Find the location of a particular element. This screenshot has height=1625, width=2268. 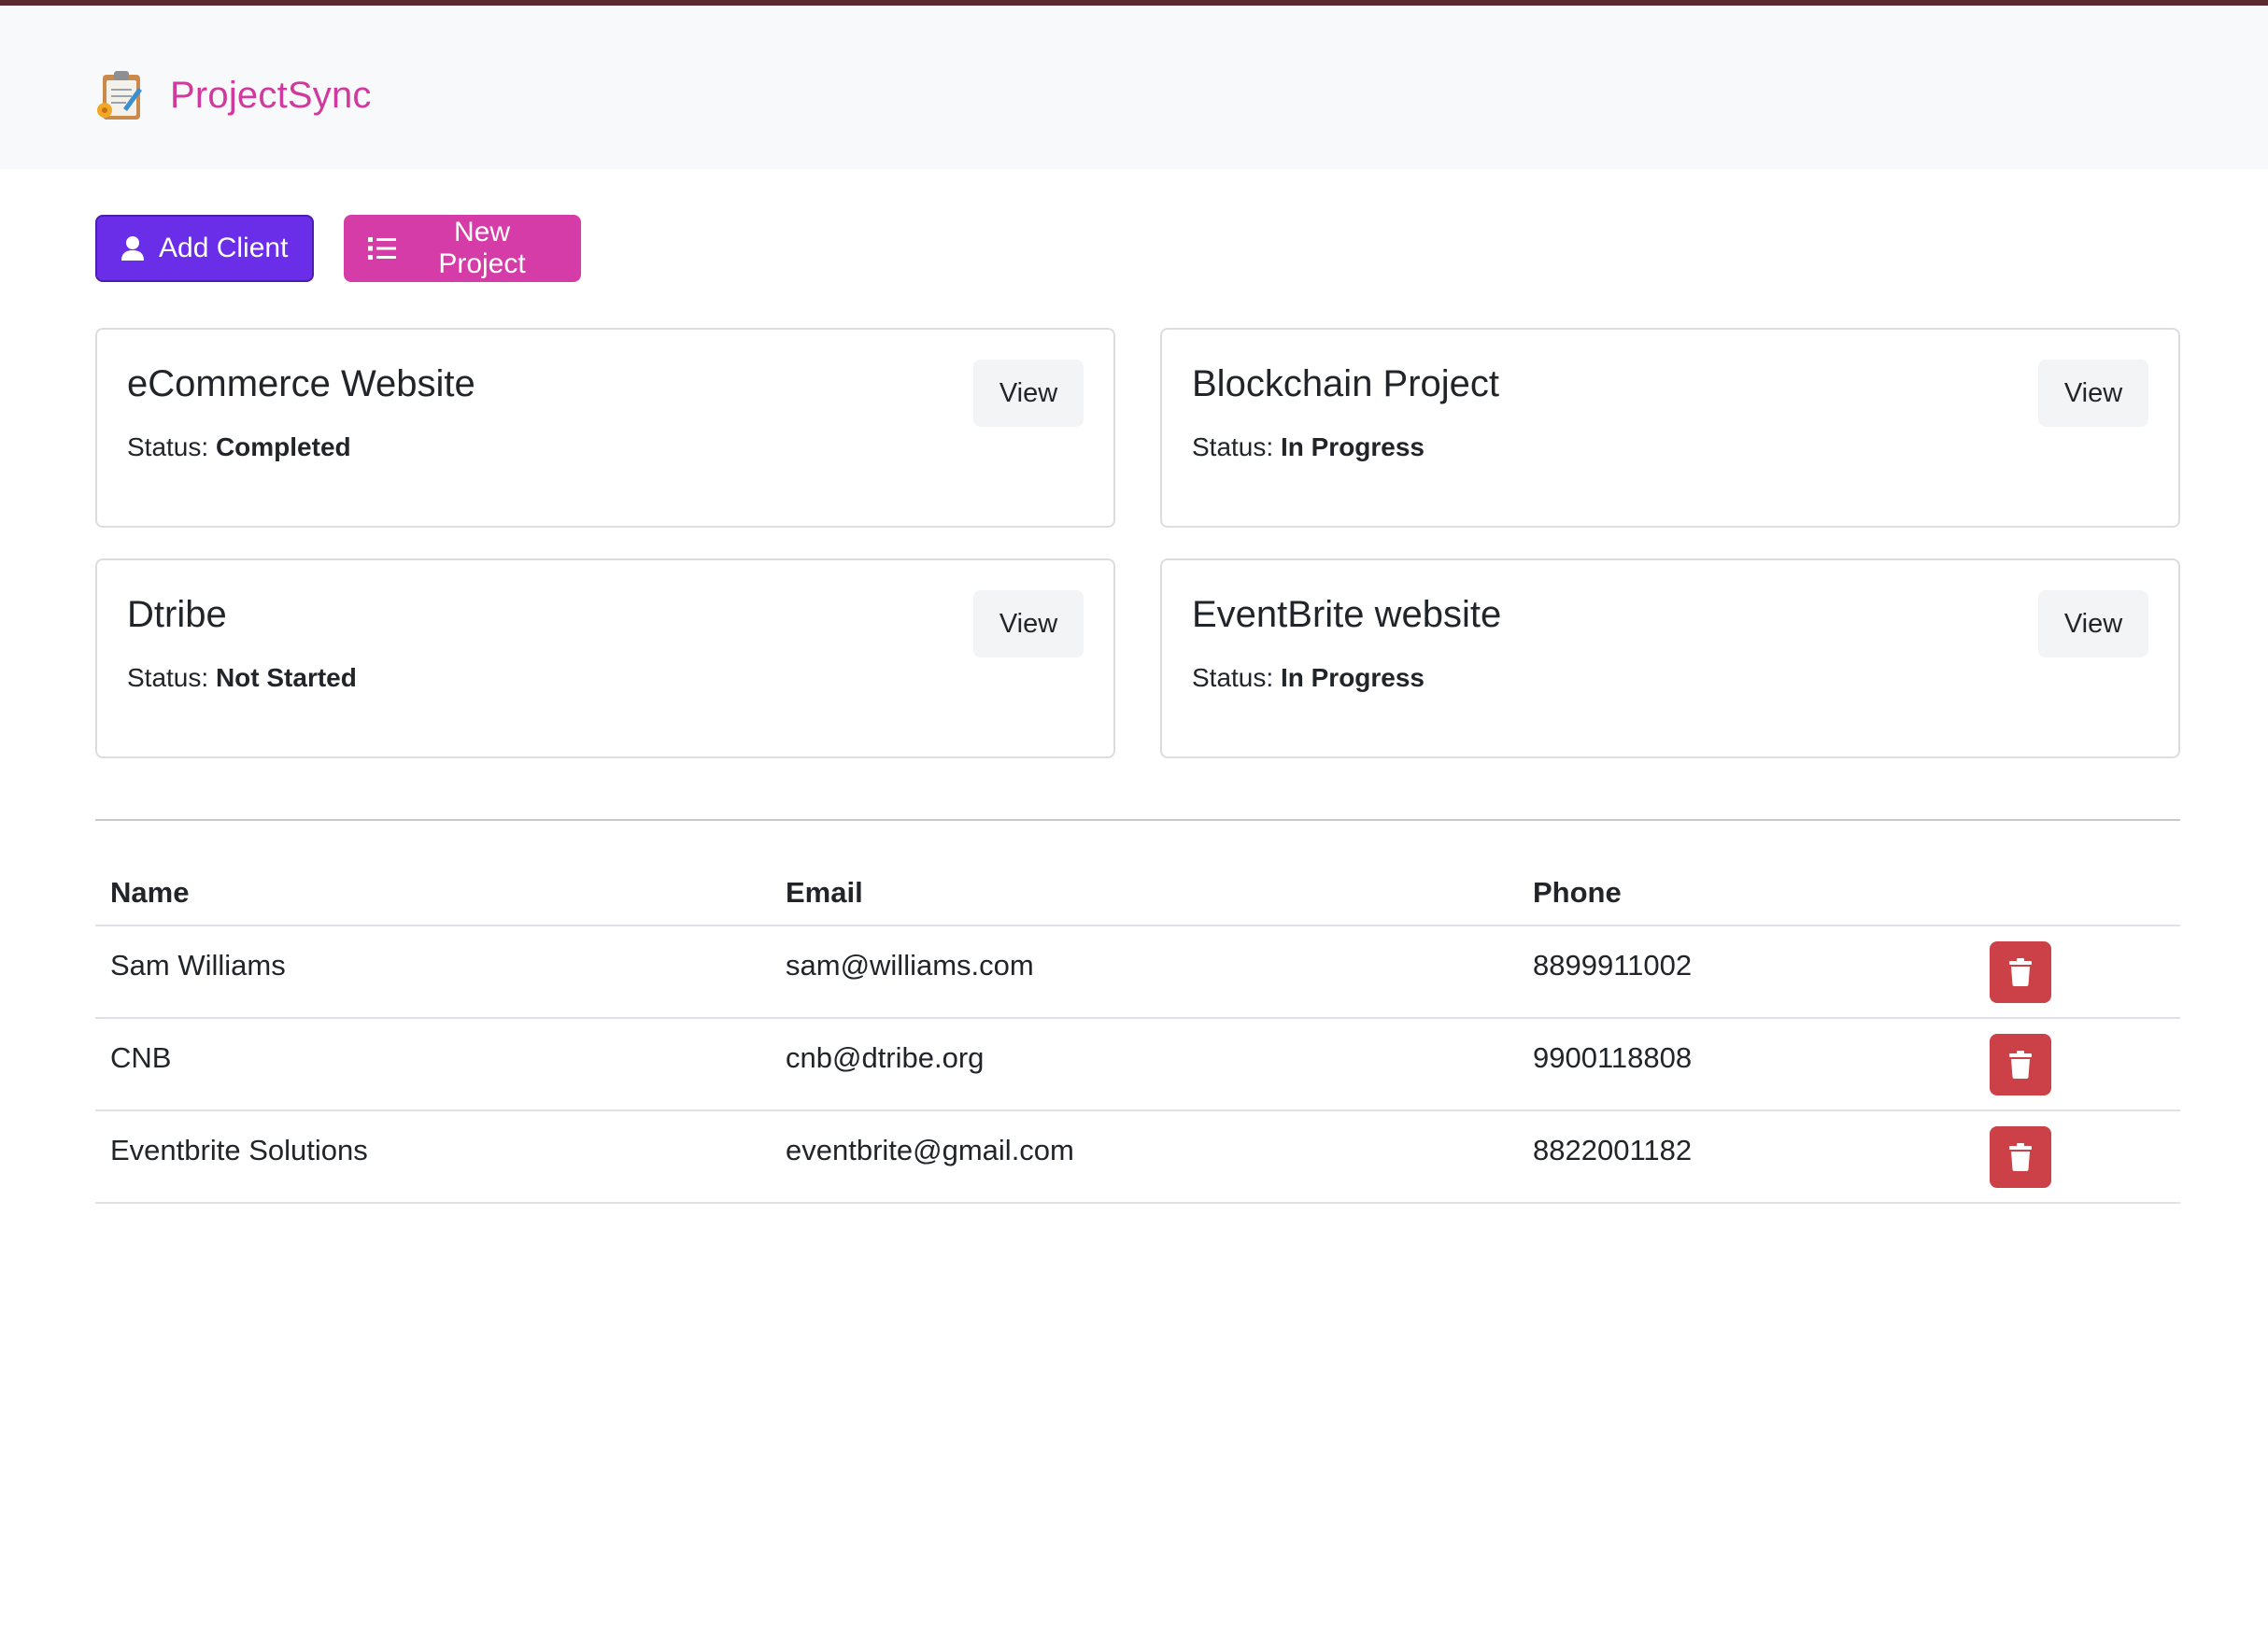

brand-link: ProjectSync is located at coordinates (233, 95).